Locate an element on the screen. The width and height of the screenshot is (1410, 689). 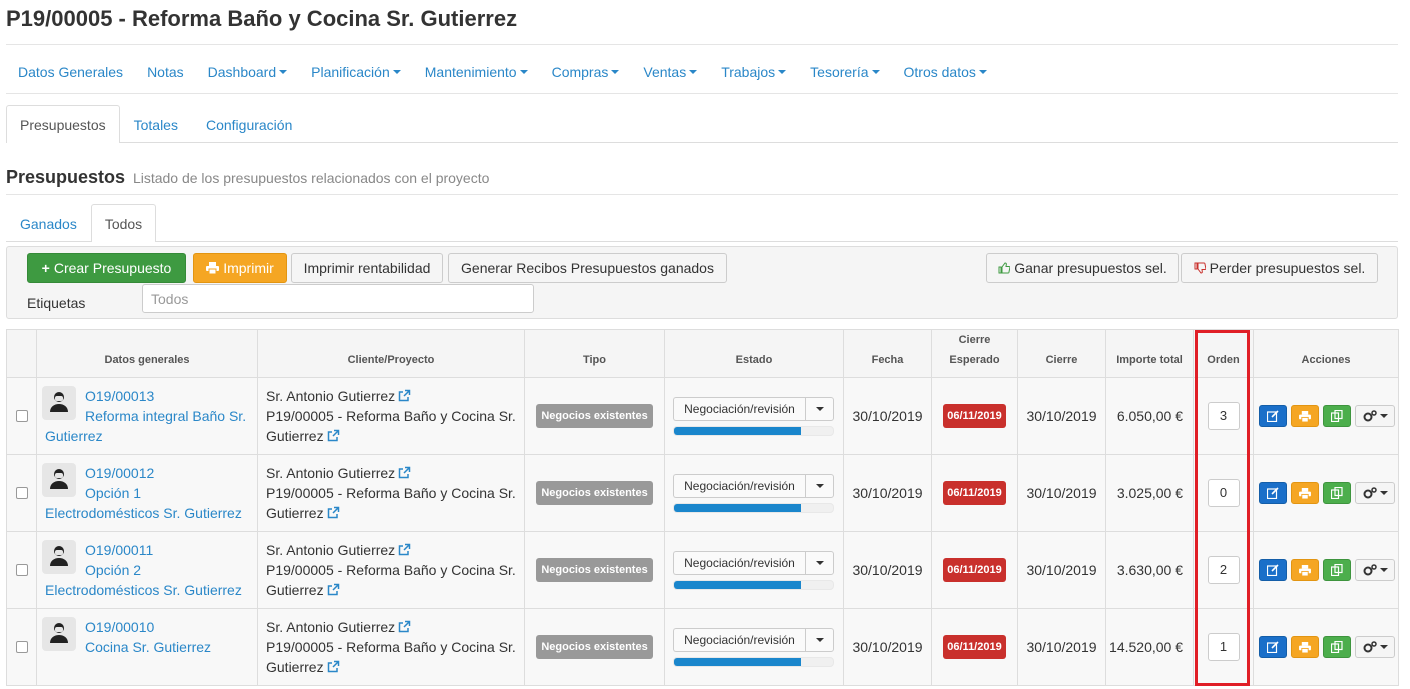
orden-cell: 1 is located at coordinates (1223, 647).